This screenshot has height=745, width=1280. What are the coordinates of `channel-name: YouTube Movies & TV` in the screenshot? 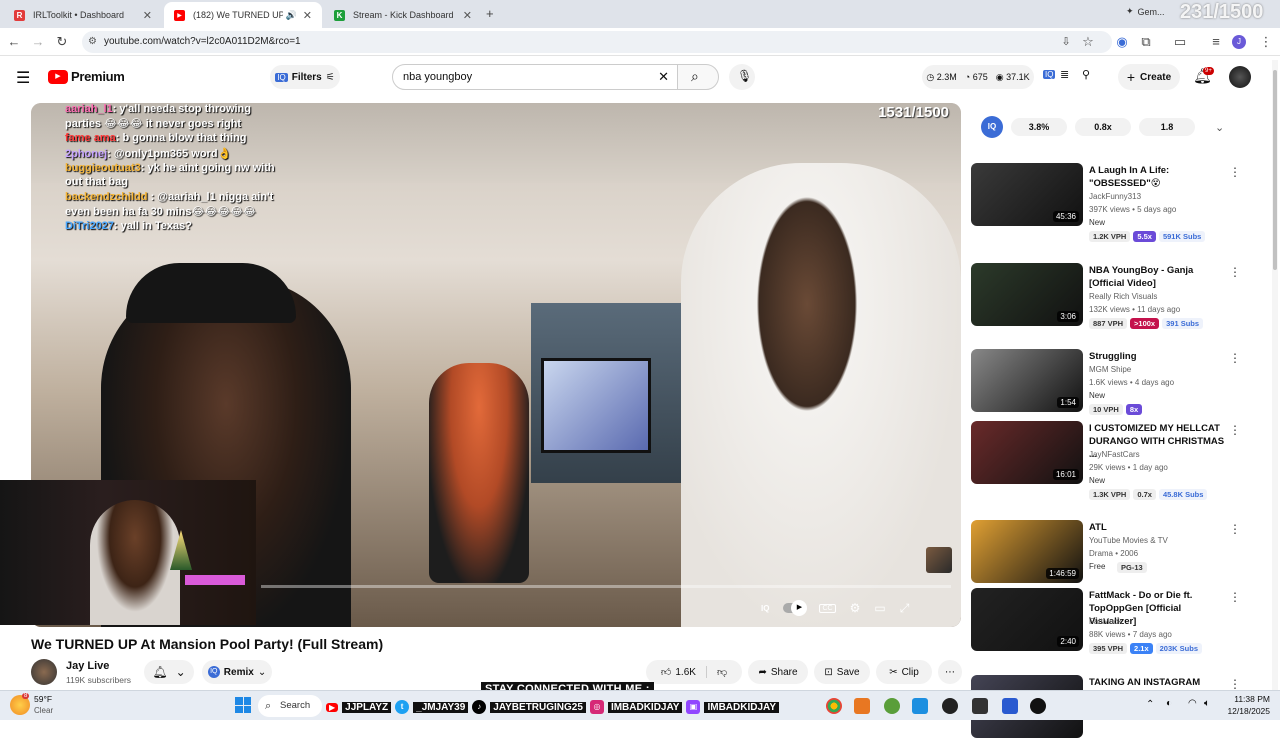 It's located at (1128, 540).